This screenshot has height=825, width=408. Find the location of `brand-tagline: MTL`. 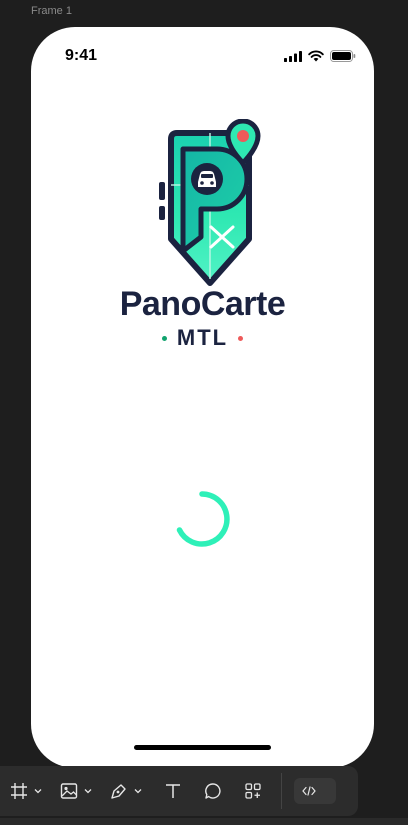

brand-tagline: MTL is located at coordinates (202, 337).